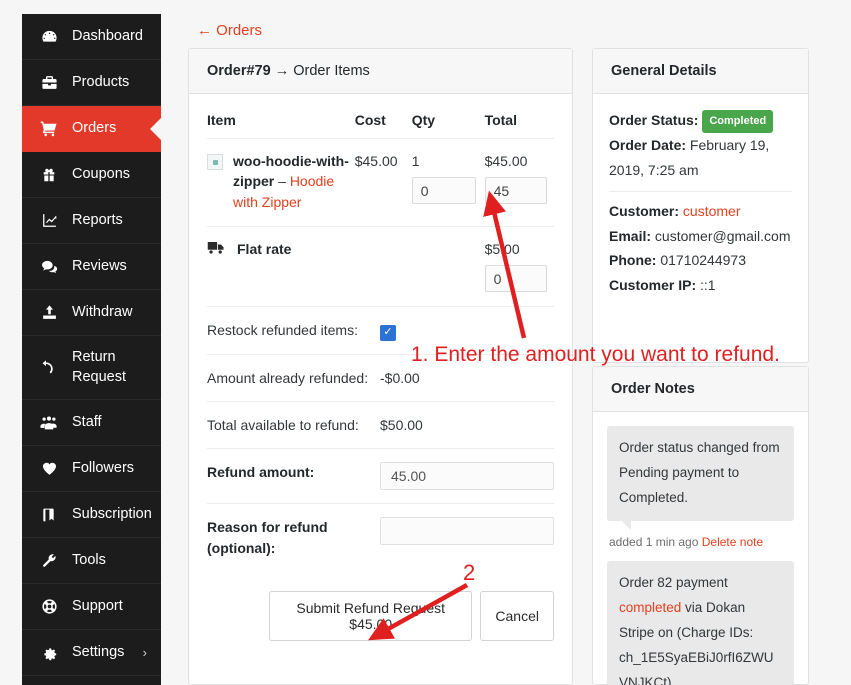 This screenshot has height=685, width=851. Describe the element at coordinates (448, 267) in the screenshot. I see `shipping-qty` at that location.